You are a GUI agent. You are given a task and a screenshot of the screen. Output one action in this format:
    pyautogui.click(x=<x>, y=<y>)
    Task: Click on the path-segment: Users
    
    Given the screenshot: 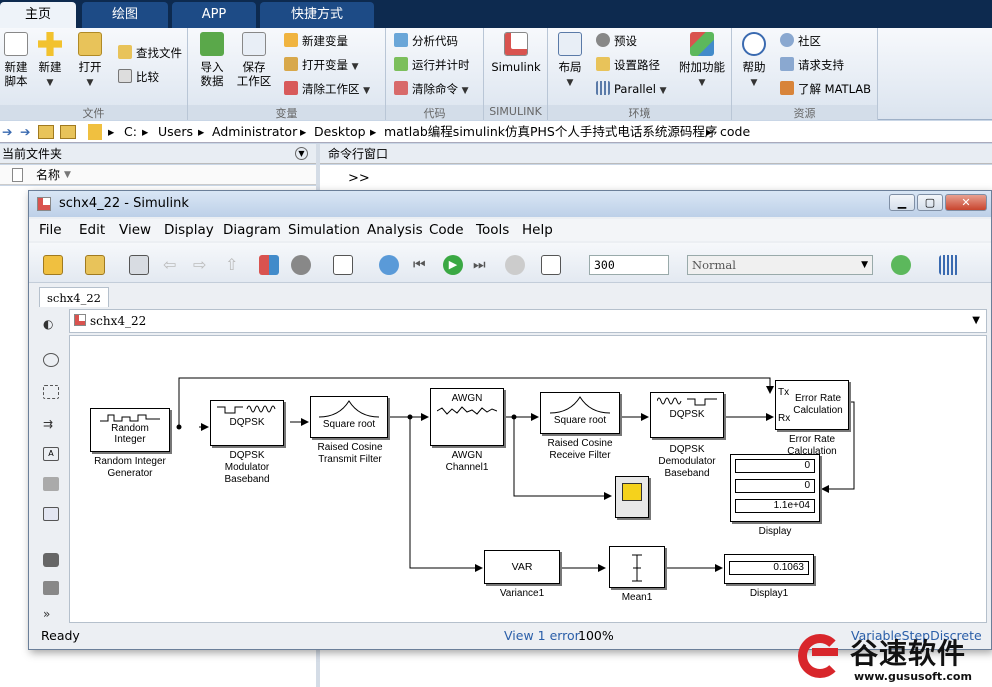 What is the action you would take?
    pyautogui.click(x=175, y=132)
    